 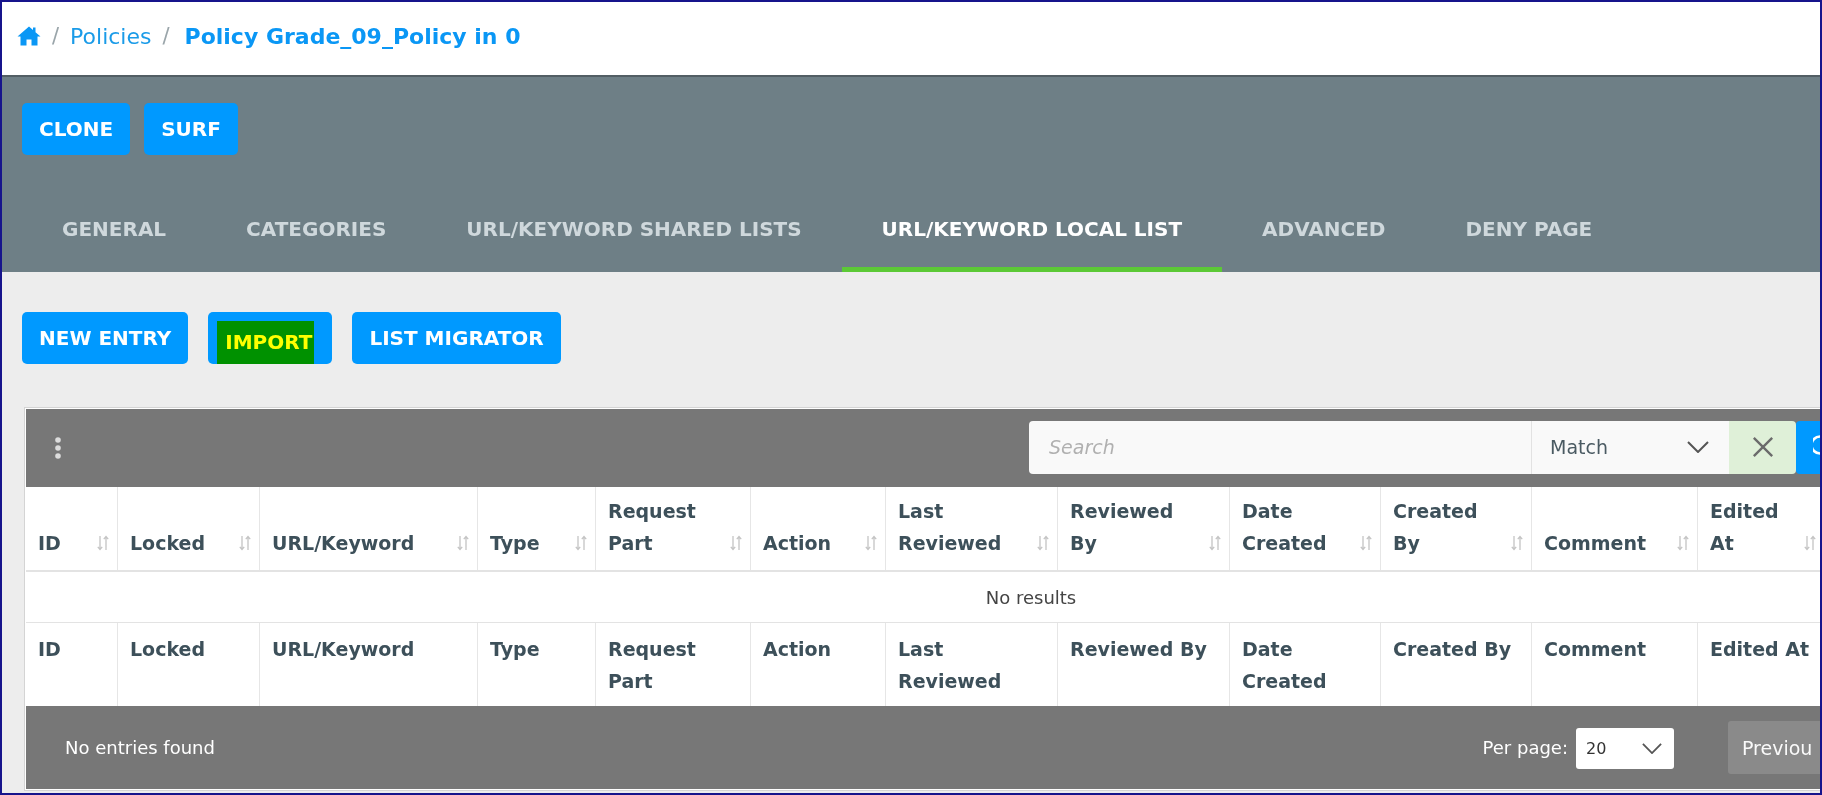 I want to click on column-header: Date Created, so click(x=1305, y=528).